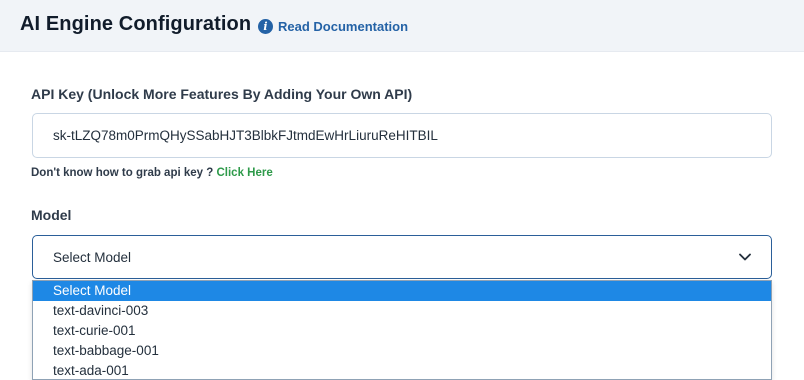 The image size is (804, 380). What do you see at coordinates (122, 173) in the screenshot?
I see `api-key-help-text: Don't know how to grab api key ?` at bounding box center [122, 173].